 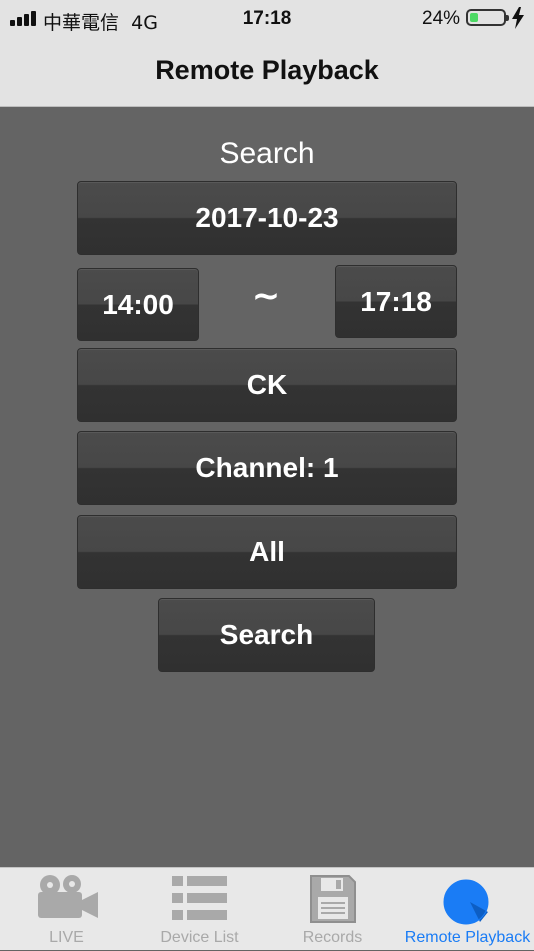 I want to click on search-button: Search, so click(x=266, y=635).